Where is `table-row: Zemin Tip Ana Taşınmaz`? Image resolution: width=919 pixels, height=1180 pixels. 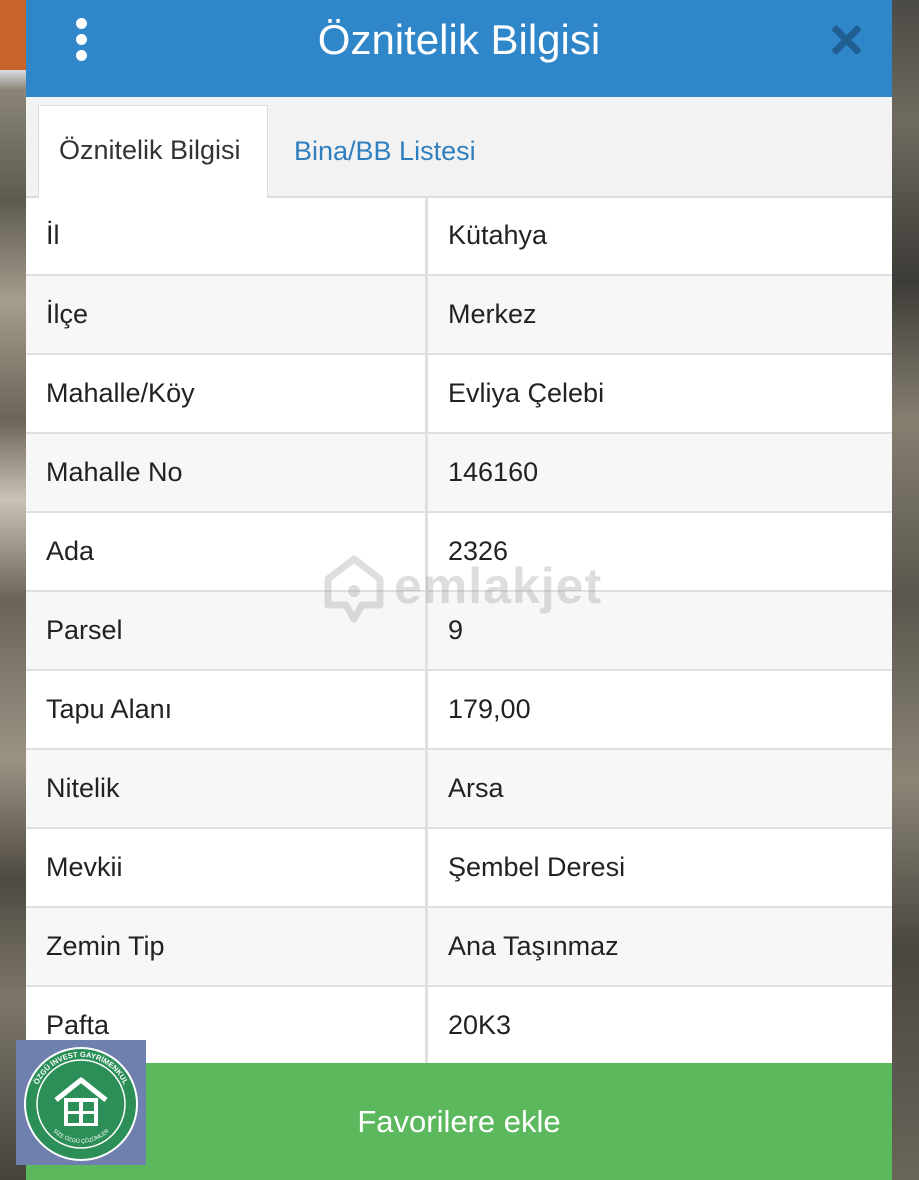
table-row: Zemin Tip Ana Taşınmaz is located at coordinates (459, 947).